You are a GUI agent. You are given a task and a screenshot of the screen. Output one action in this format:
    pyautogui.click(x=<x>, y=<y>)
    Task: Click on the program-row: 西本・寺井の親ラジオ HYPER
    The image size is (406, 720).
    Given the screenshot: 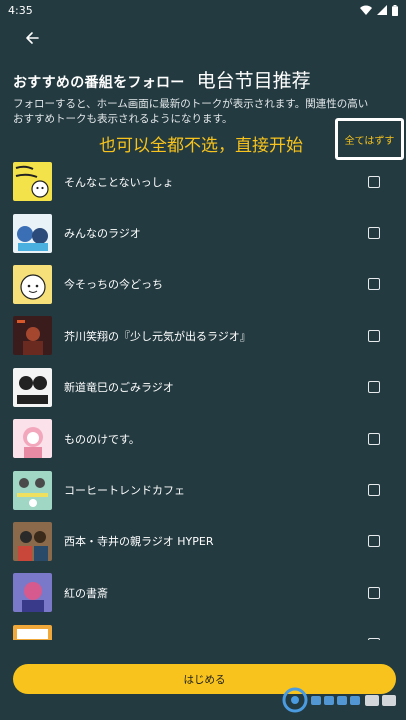 What is the action you would take?
    pyautogui.click(x=203, y=541)
    